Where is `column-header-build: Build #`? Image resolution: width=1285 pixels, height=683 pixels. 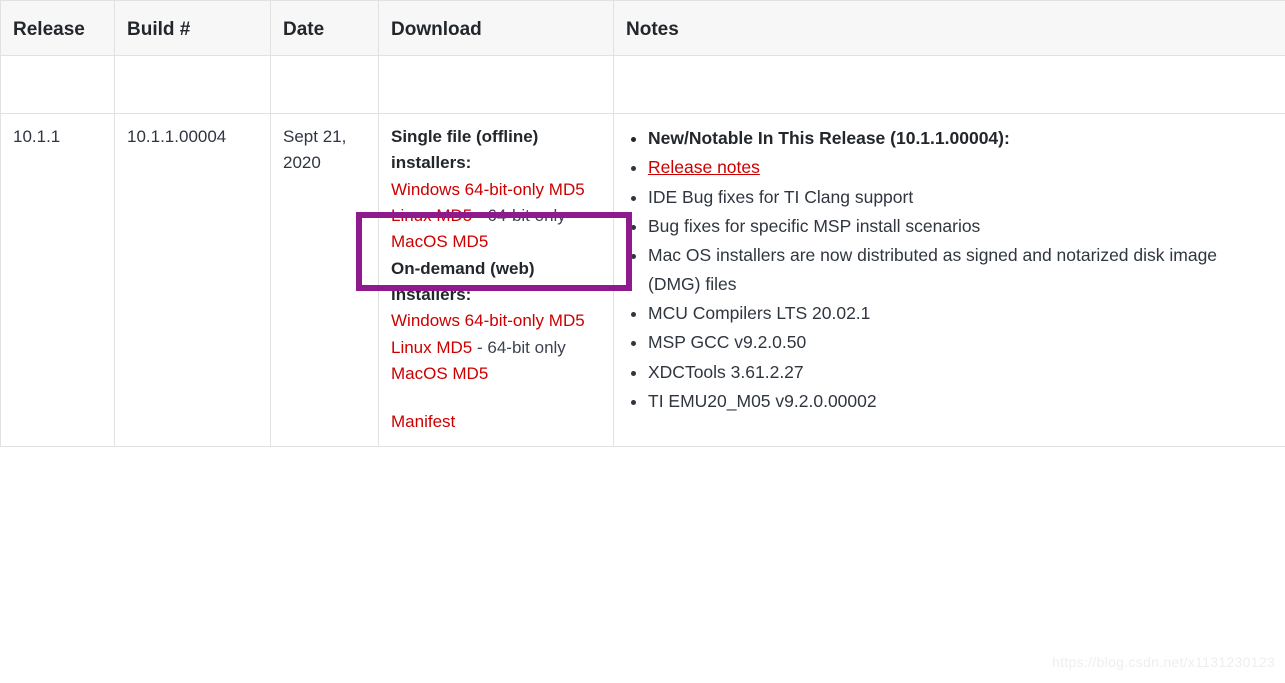 column-header-build: Build # is located at coordinates (192, 28).